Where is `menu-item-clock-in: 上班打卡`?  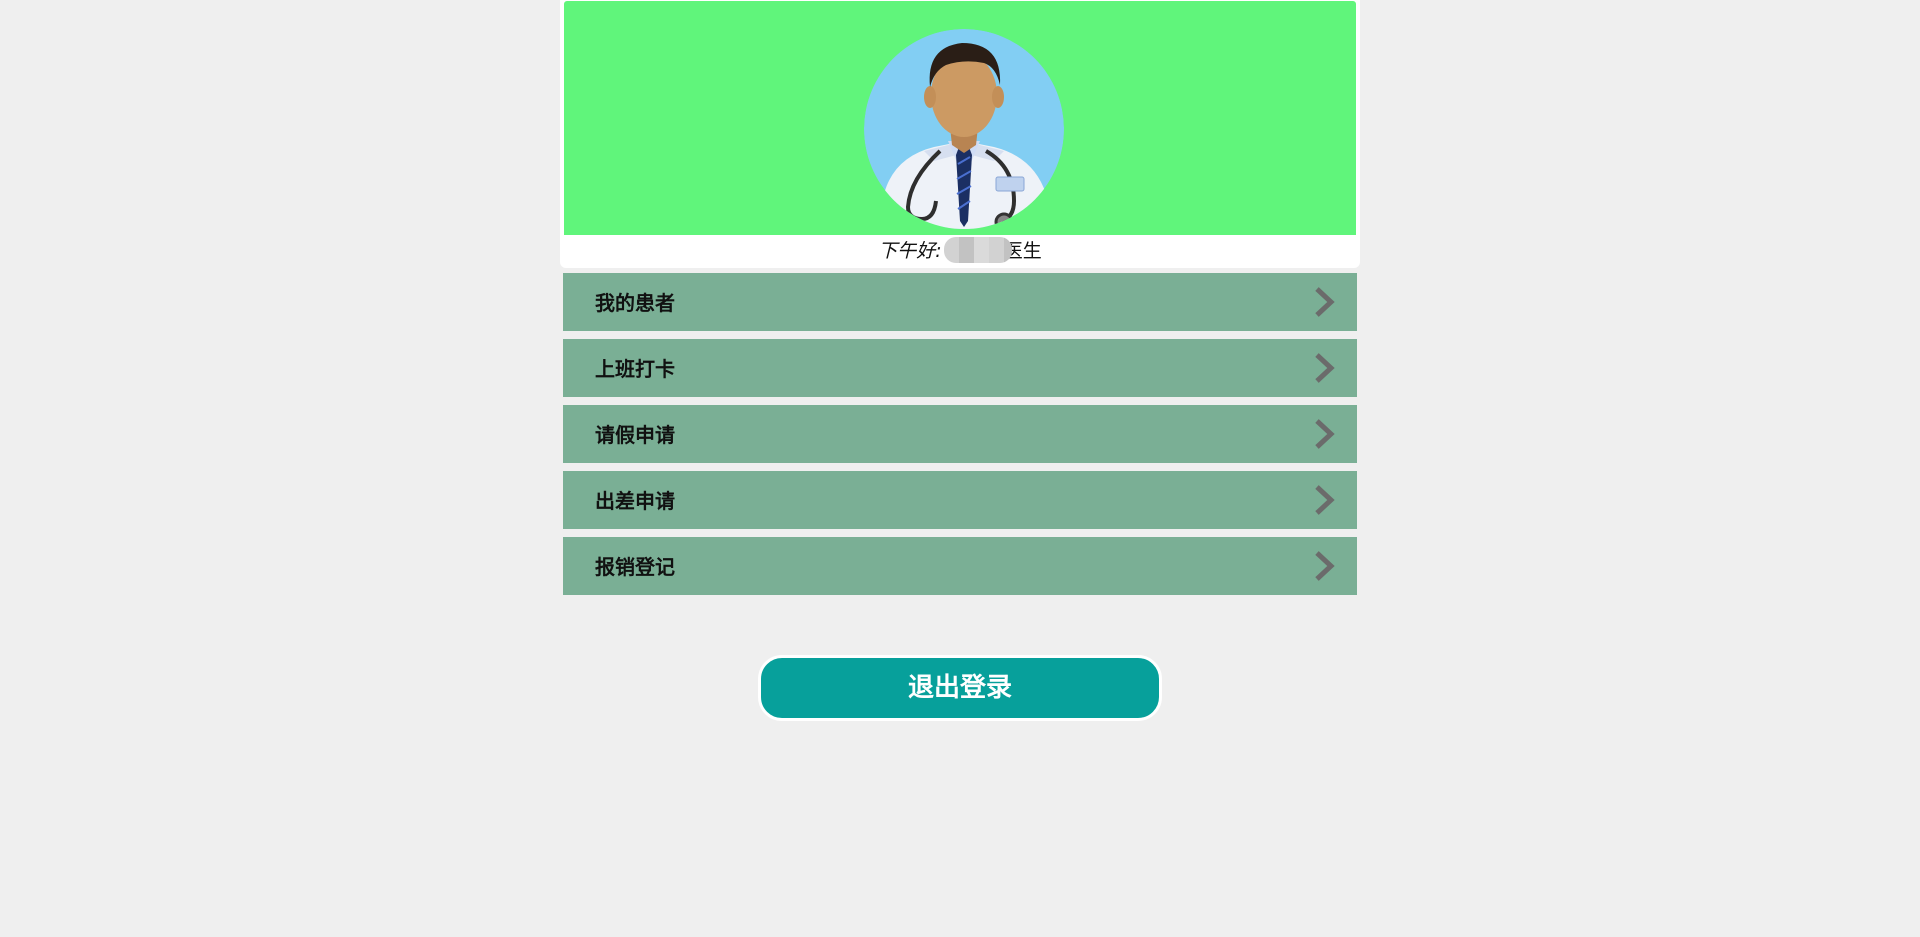 menu-item-clock-in: 上班打卡 is located at coordinates (960, 368).